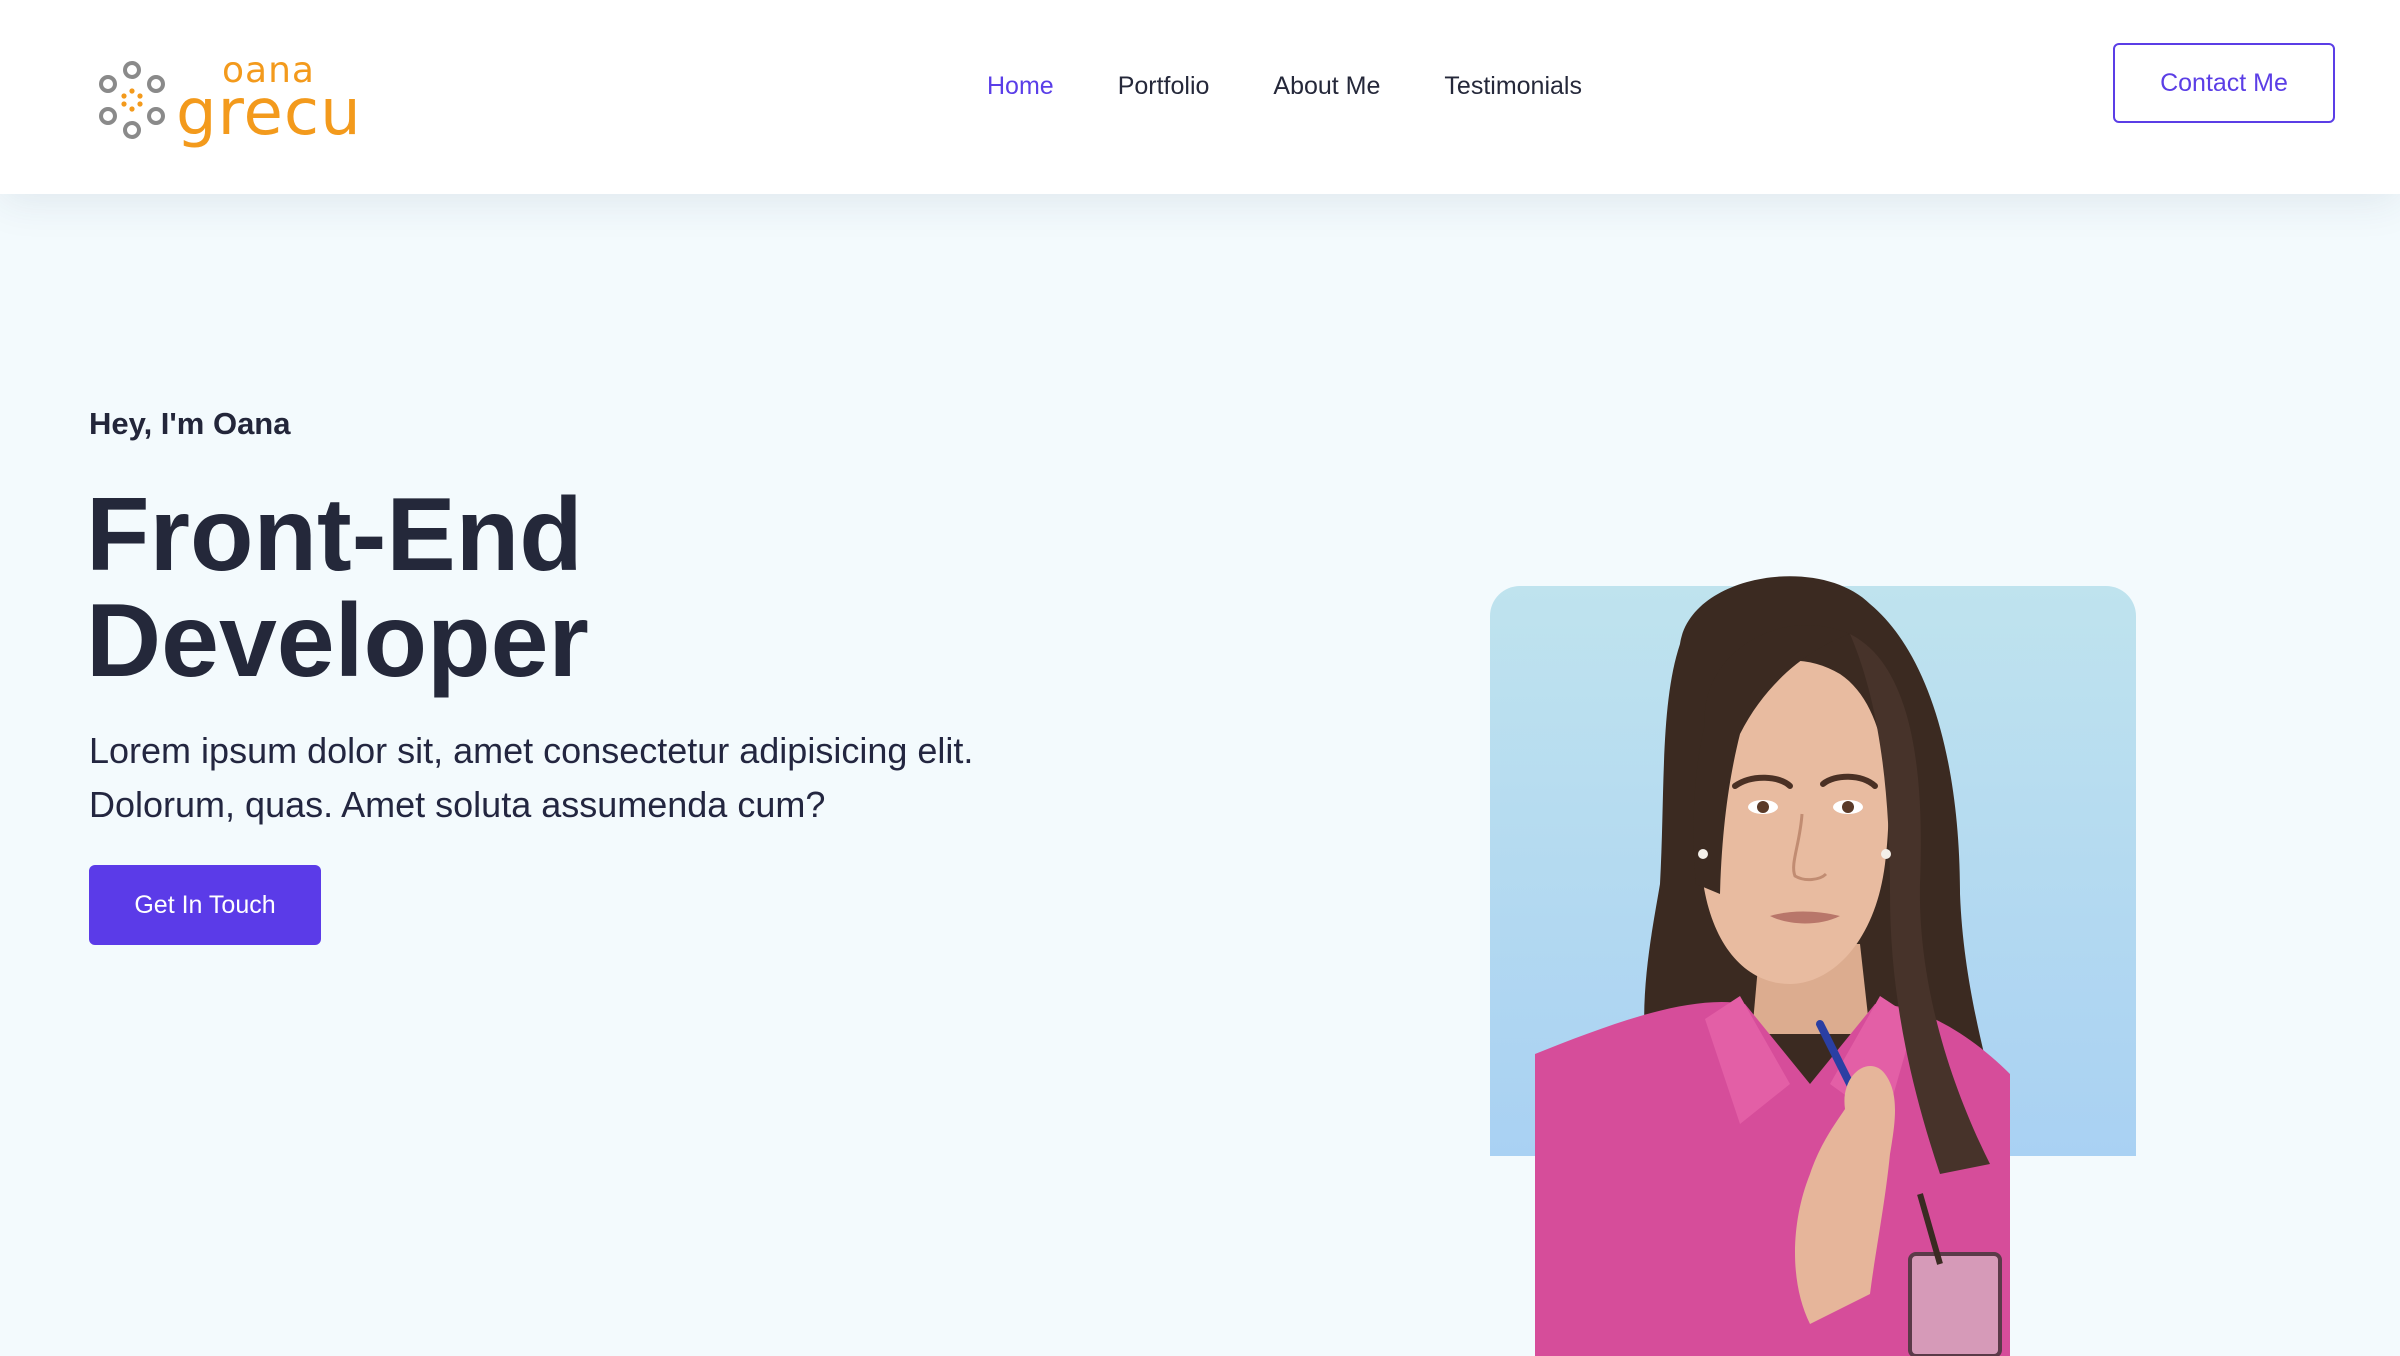  I want to click on brand-logo: oana grecu, so click(236, 100).